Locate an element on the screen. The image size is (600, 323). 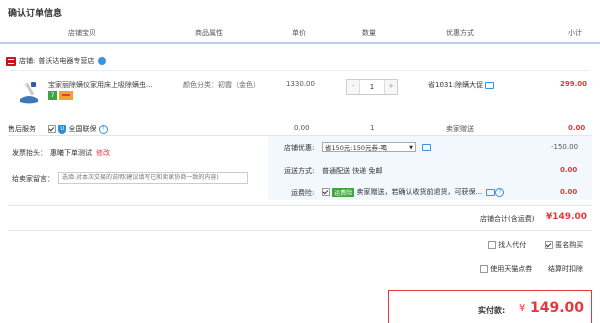
freight-insurance-options: 运费险 卖家赠送，若确认收货前退货，可获保... ? is located at coordinates (413, 192).